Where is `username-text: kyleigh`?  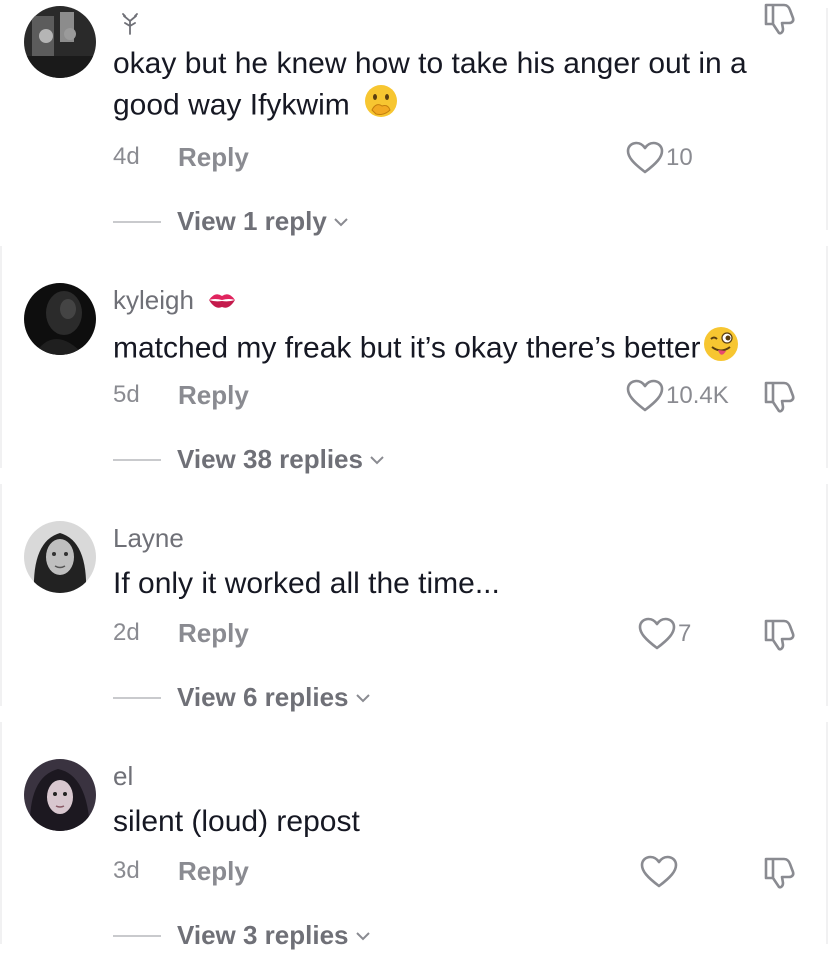 username-text: kyleigh is located at coordinates (153, 300).